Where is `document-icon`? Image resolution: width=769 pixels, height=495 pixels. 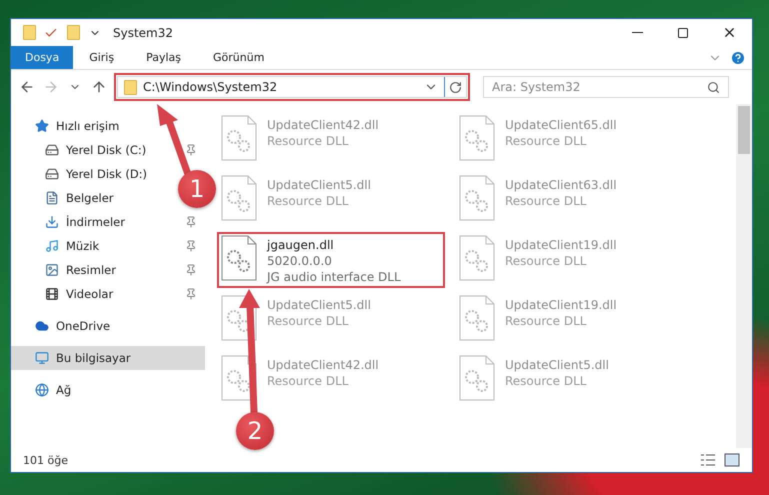
document-icon is located at coordinates (52, 198).